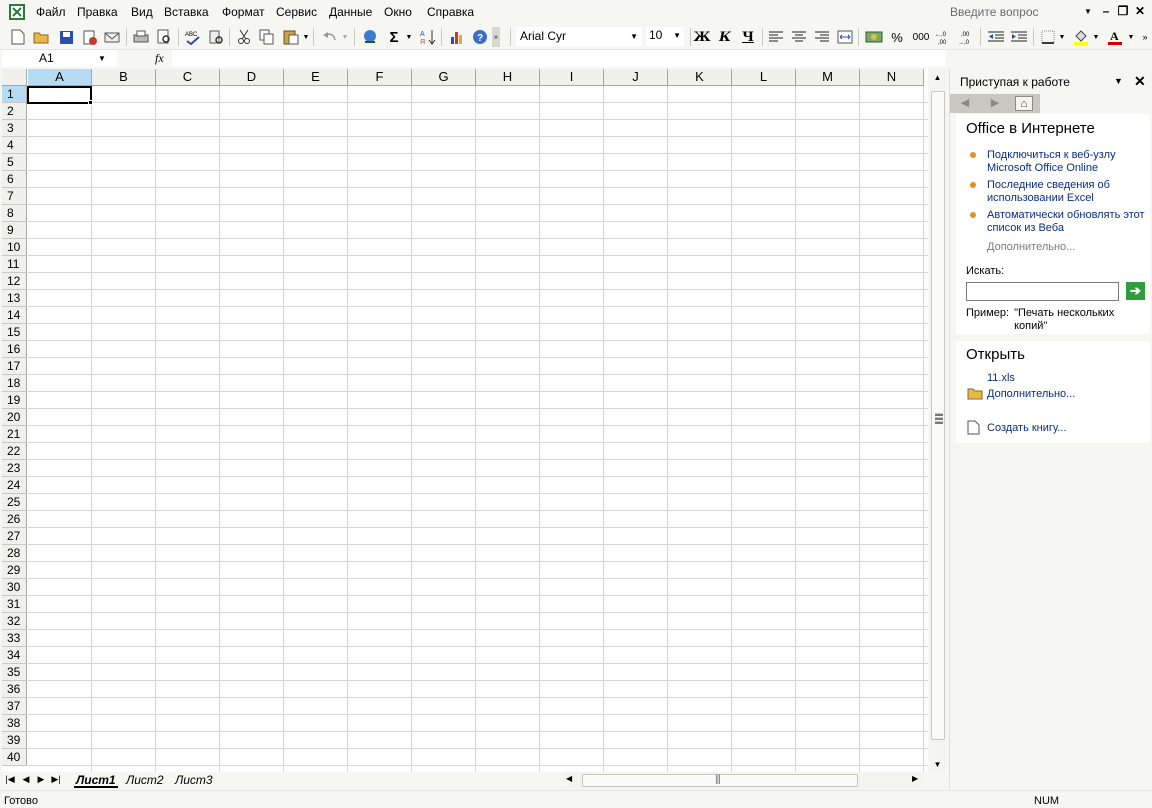  I want to click on row-header-3: 3, so click(14, 128).